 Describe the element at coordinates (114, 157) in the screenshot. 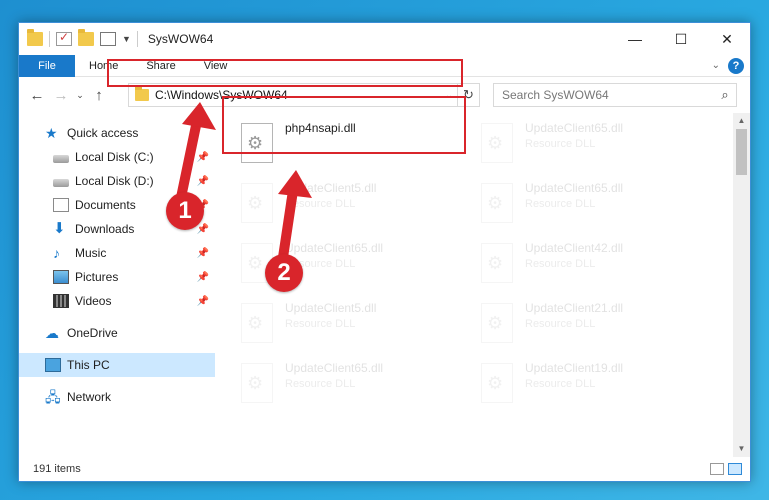

I see `nav-label: Local Disk (C:)` at that location.